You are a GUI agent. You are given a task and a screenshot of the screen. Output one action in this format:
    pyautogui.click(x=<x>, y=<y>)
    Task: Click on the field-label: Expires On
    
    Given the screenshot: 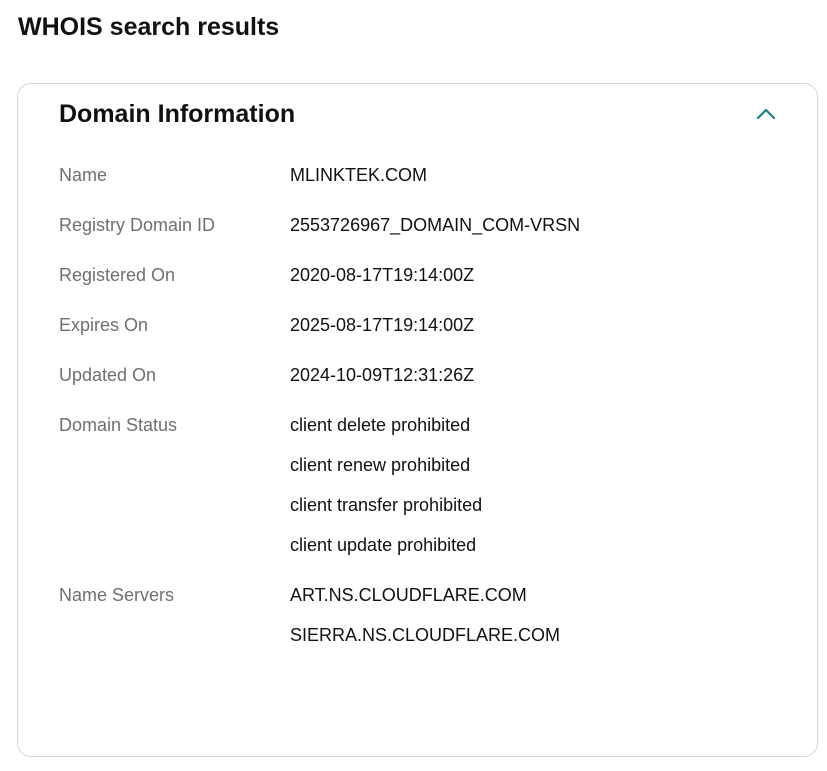 What is the action you would take?
    pyautogui.click(x=104, y=325)
    